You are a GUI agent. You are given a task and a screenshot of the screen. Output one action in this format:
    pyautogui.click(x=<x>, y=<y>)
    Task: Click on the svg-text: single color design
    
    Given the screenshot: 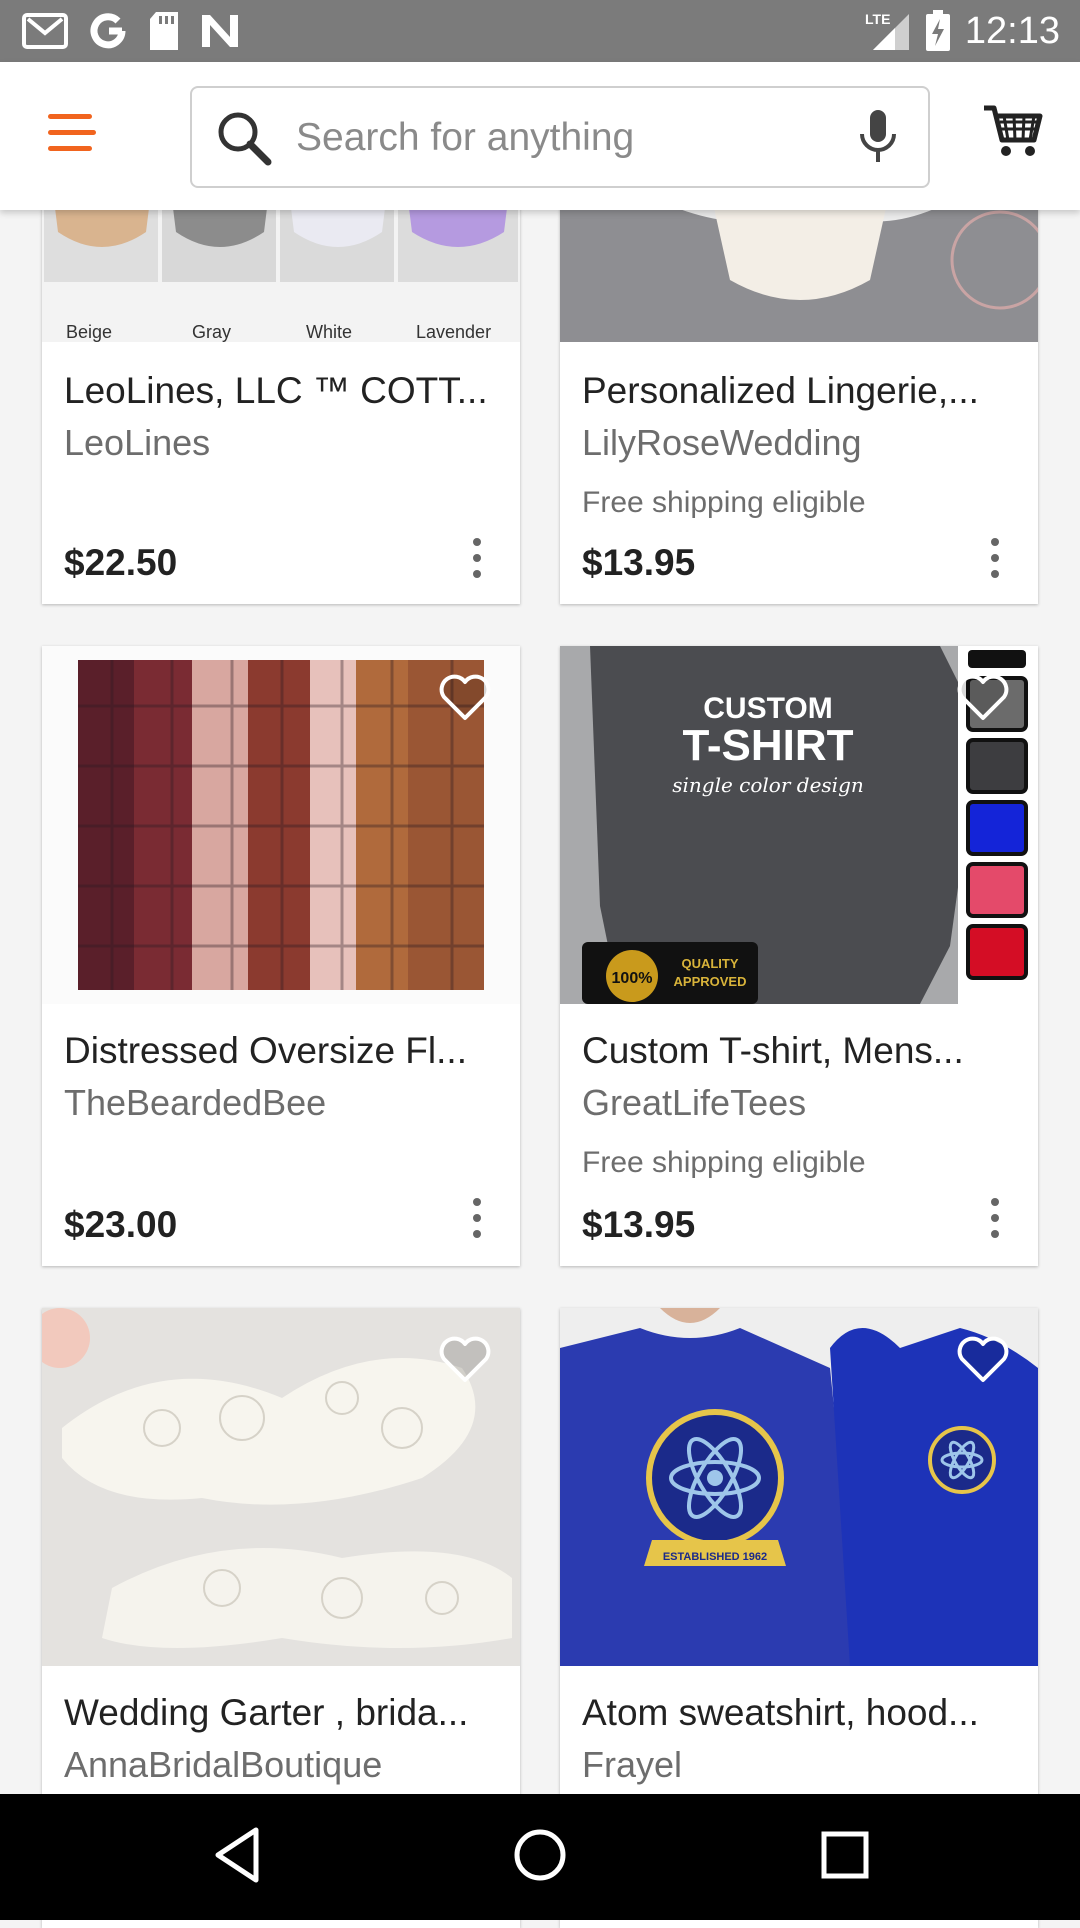 What is the action you would take?
    pyautogui.click(x=768, y=785)
    